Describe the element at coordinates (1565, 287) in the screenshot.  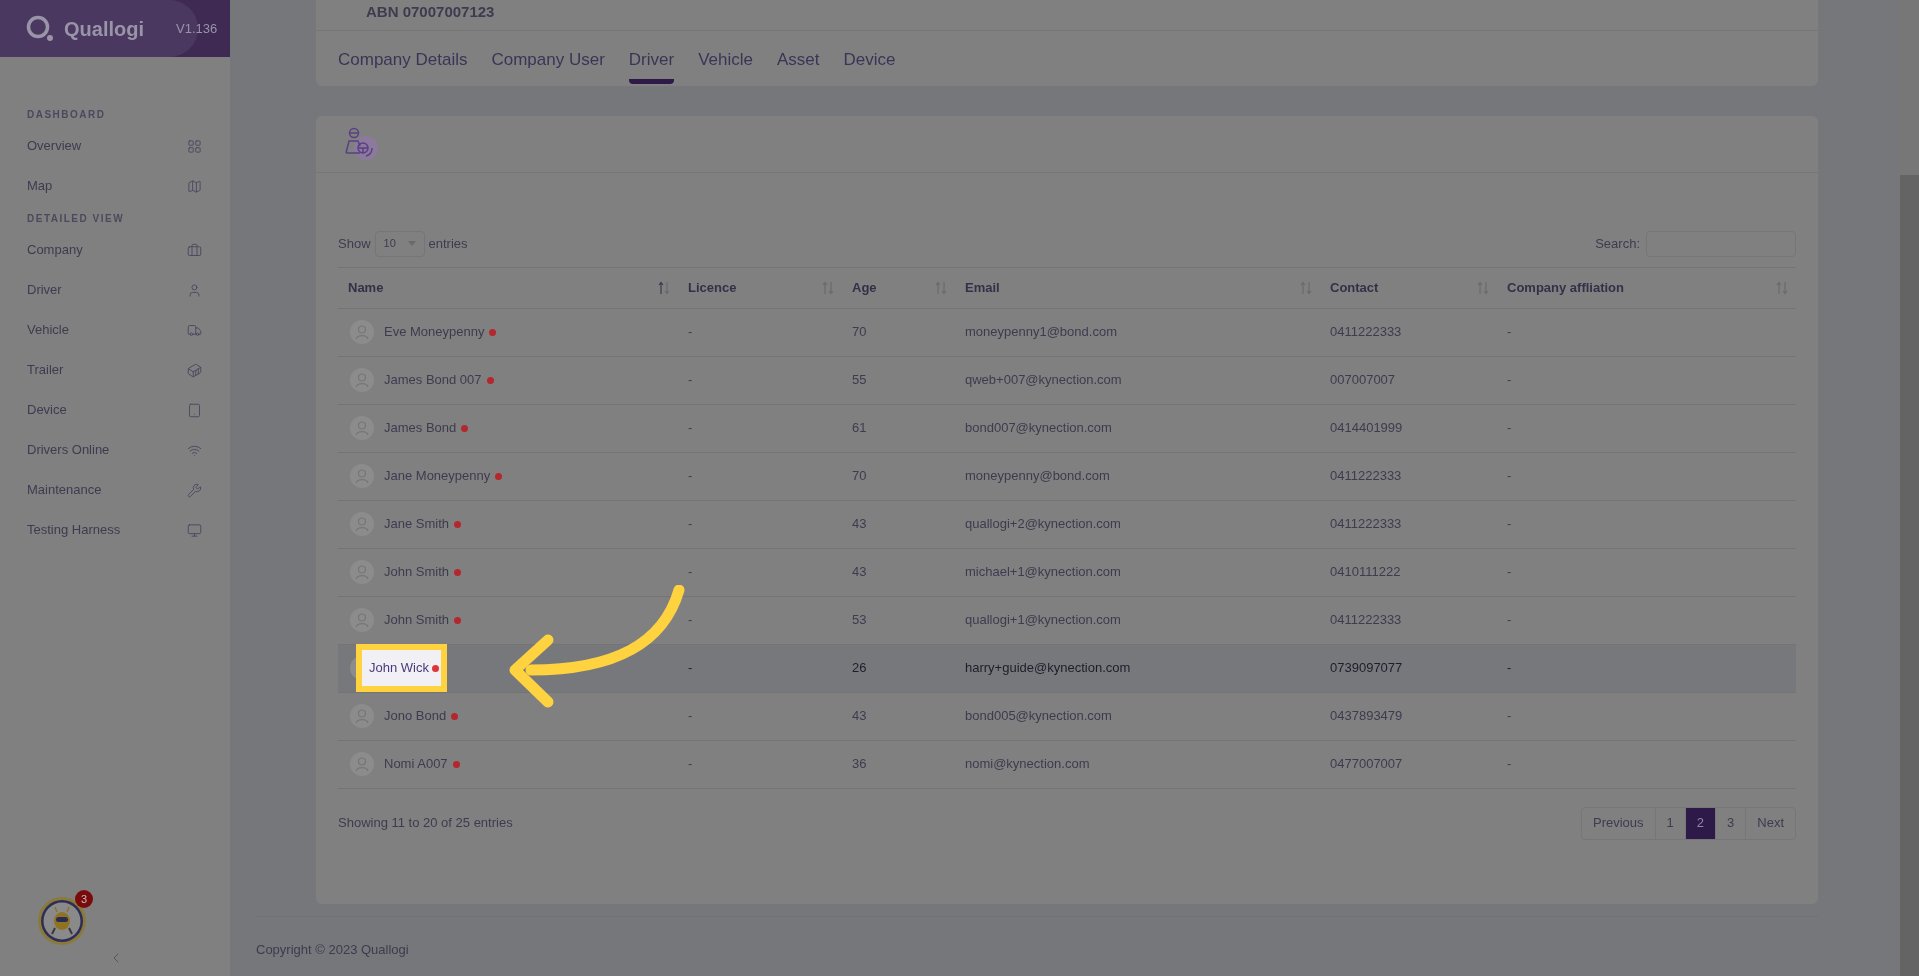
I see `column-header: Company affliation` at that location.